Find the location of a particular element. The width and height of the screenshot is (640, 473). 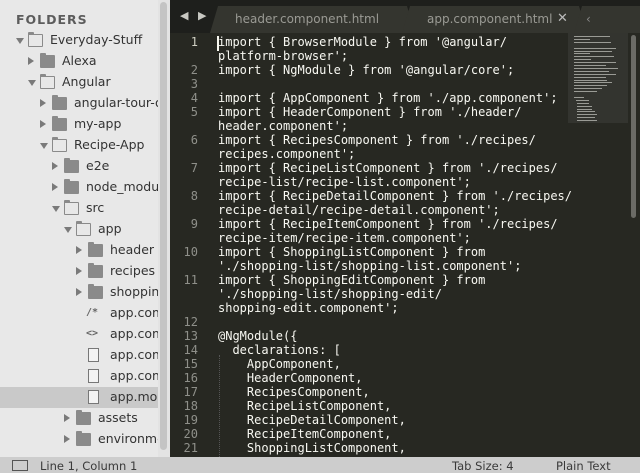

tree-item: angular-tour-of-heroes is located at coordinates (79, 103).